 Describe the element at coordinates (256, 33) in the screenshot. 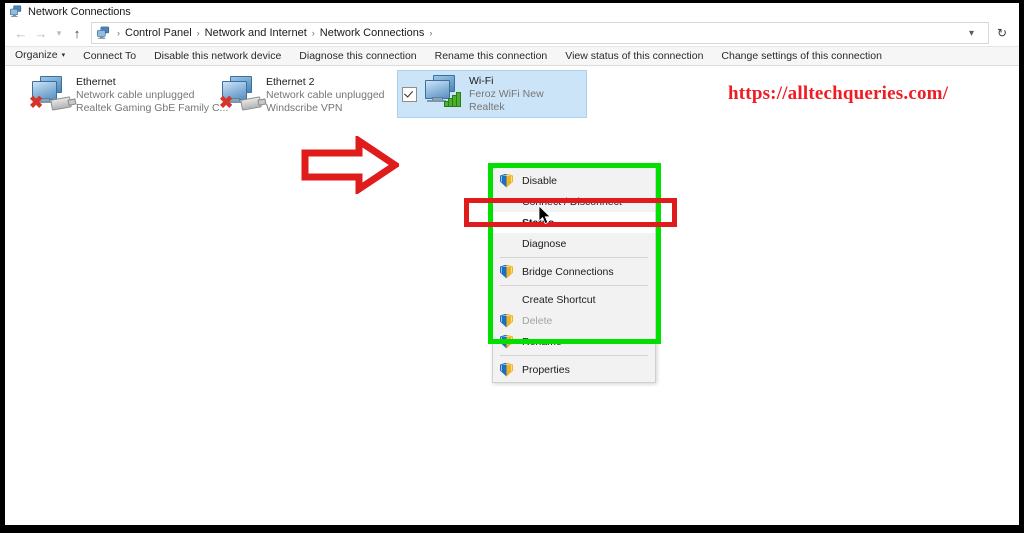

I see `breadcrumb-network-and-internet: Network and Internet` at that location.